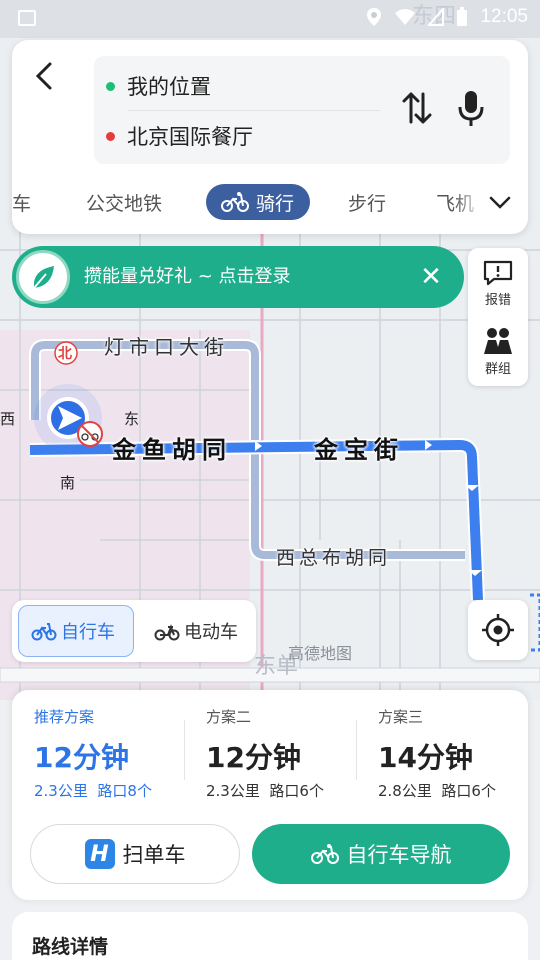 This screenshot has height=960, width=540. What do you see at coordinates (68, 483) in the screenshot?
I see `compass-south: 南` at bounding box center [68, 483].